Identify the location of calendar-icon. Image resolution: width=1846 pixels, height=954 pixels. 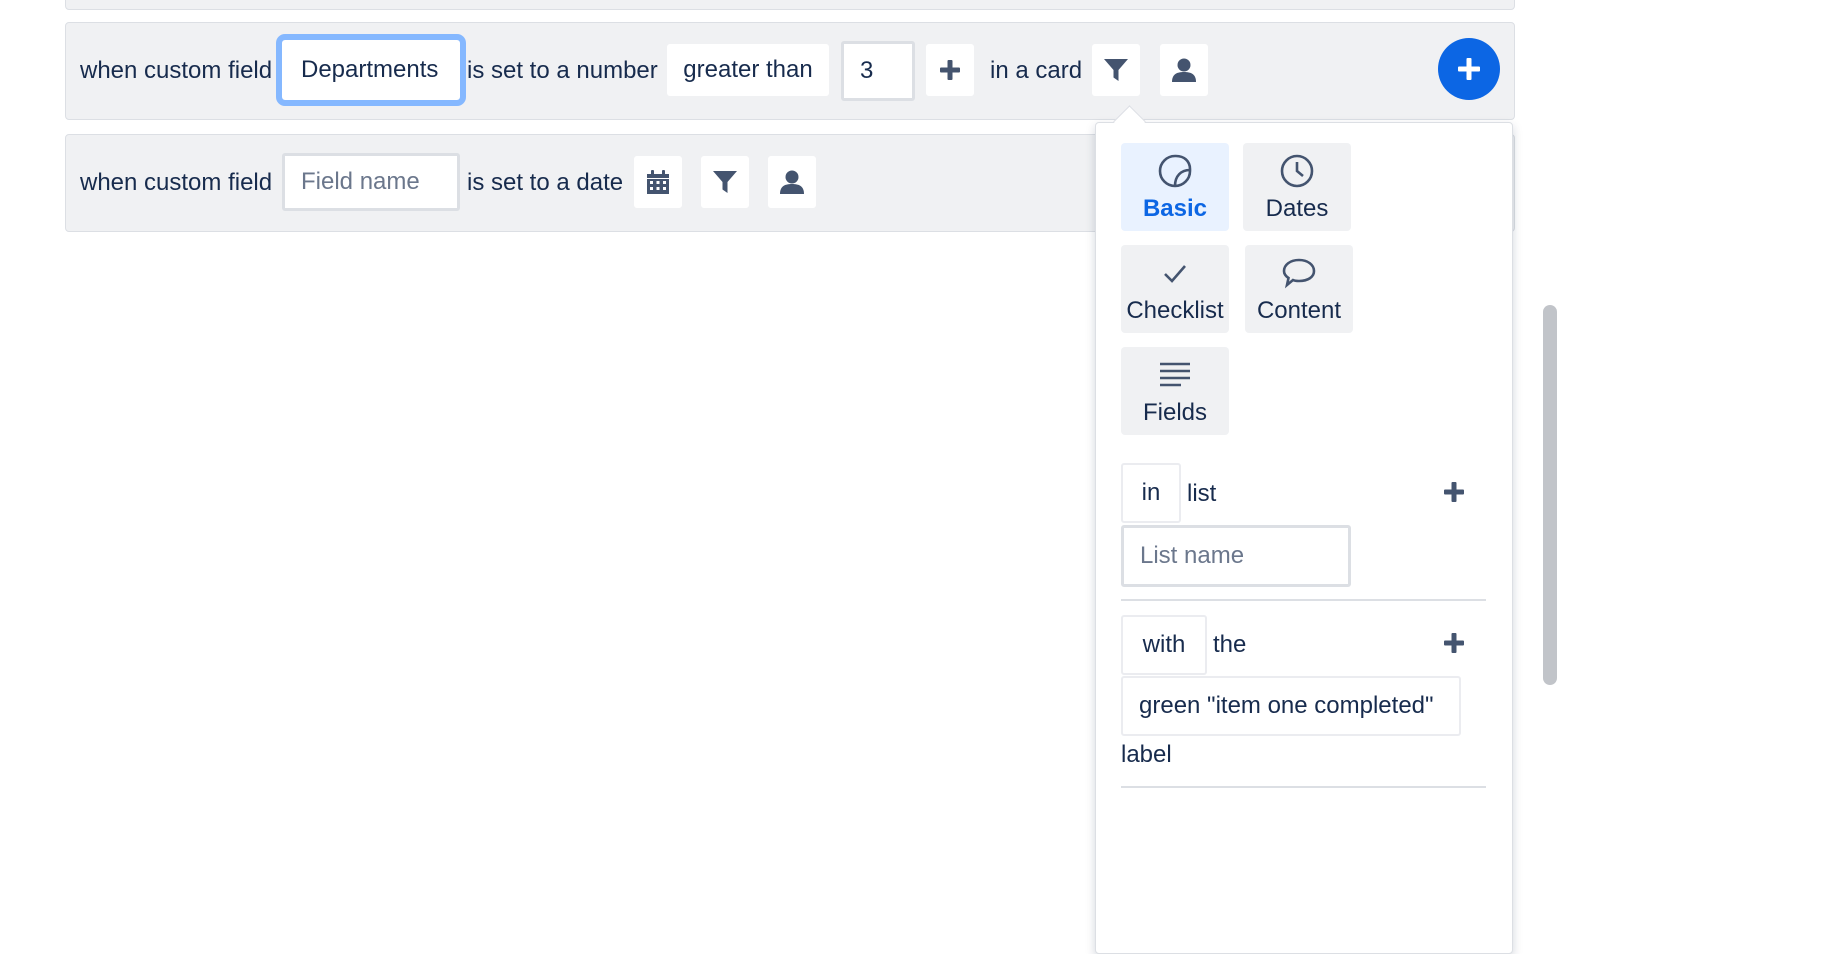
(658, 182).